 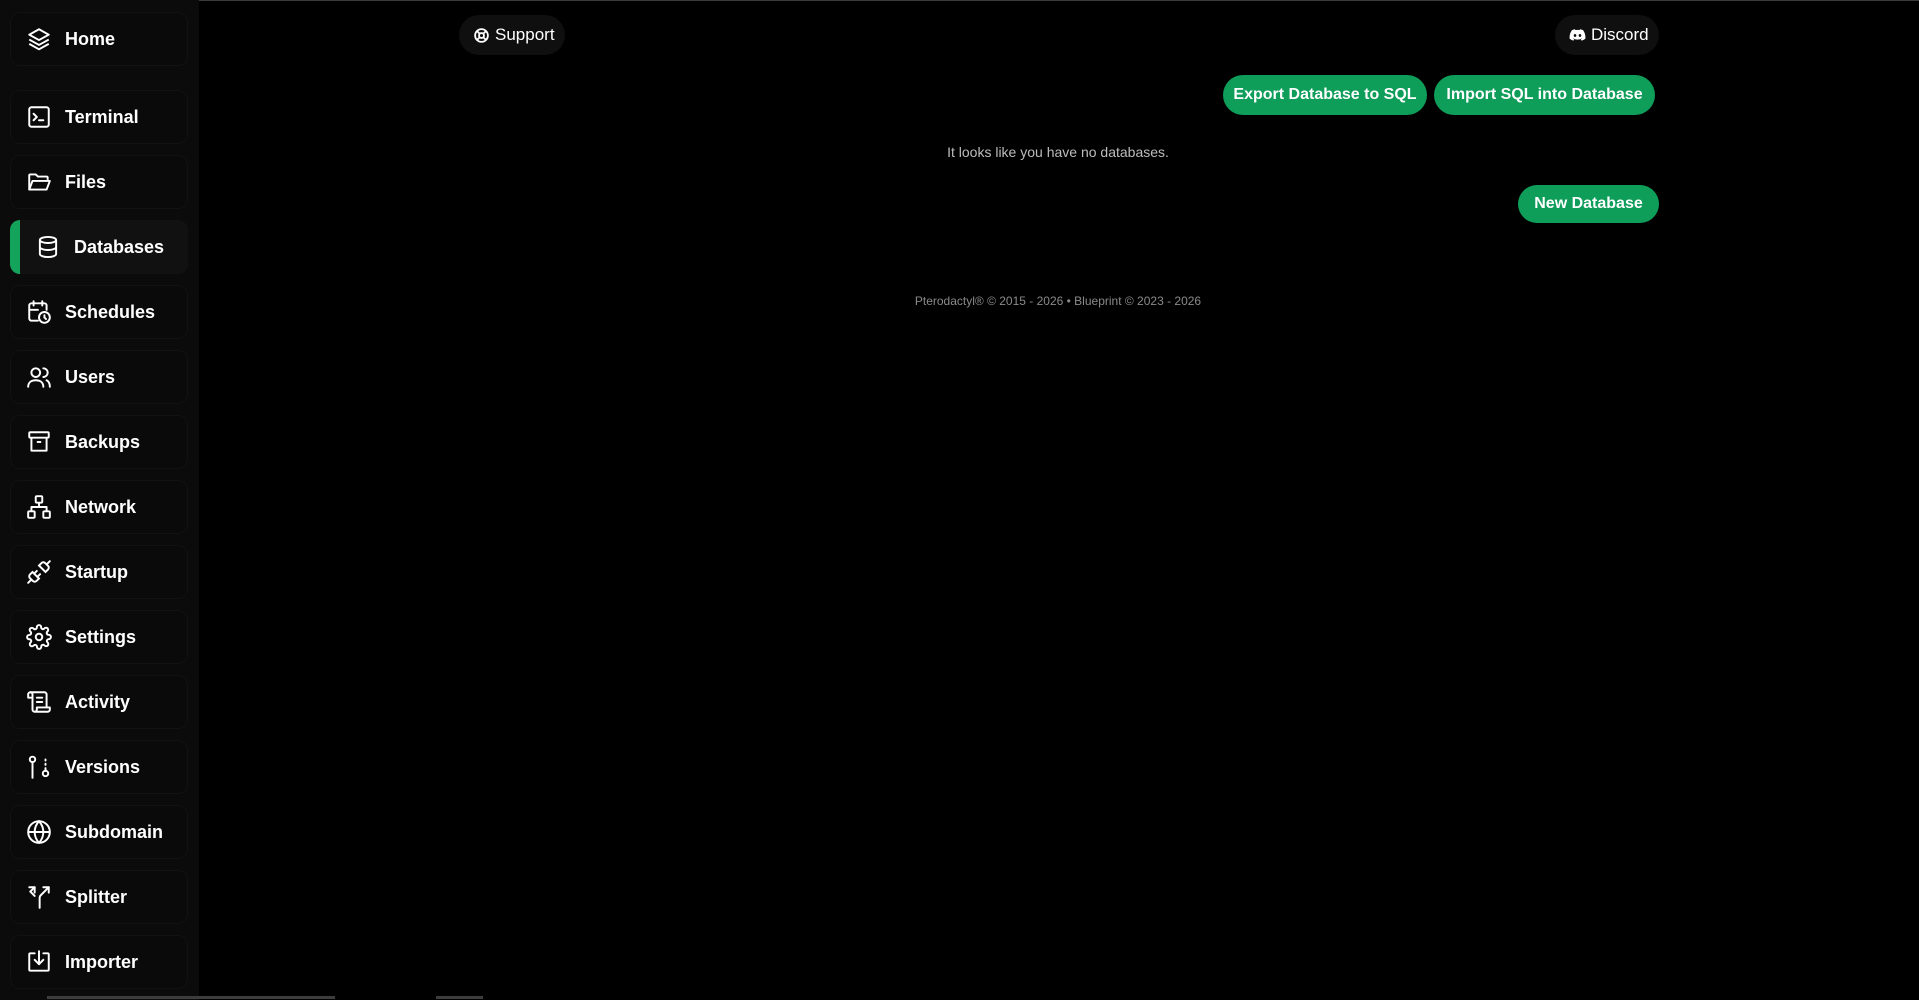 What do you see at coordinates (481, 35) in the screenshot?
I see `life-ring-icon` at bounding box center [481, 35].